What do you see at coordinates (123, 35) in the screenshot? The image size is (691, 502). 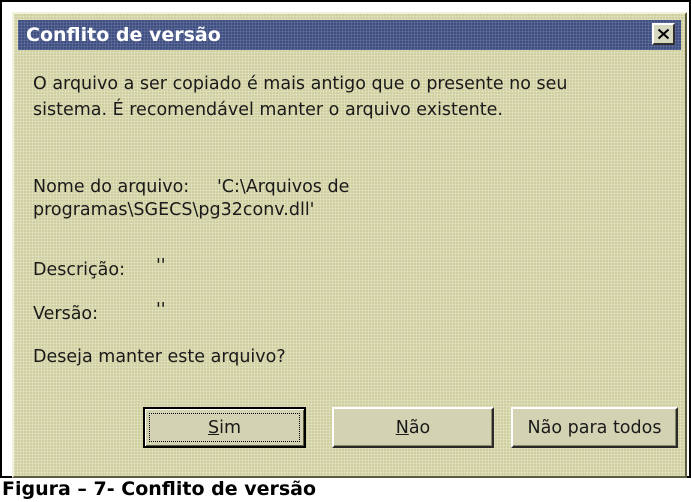 I see `dialog-title: Conflito de versão` at bounding box center [123, 35].